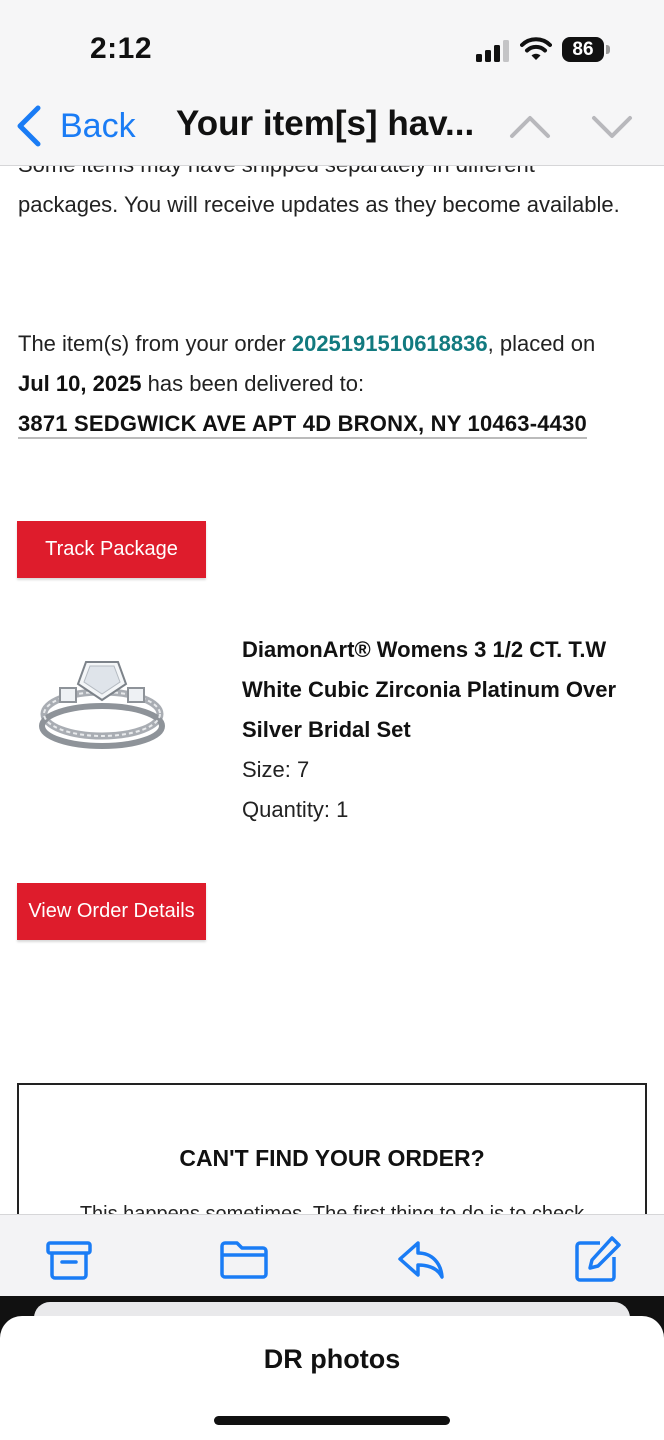  What do you see at coordinates (111, 549) in the screenshot?
I see `track-package-button: Track Package` at bounding box center [111, 549].